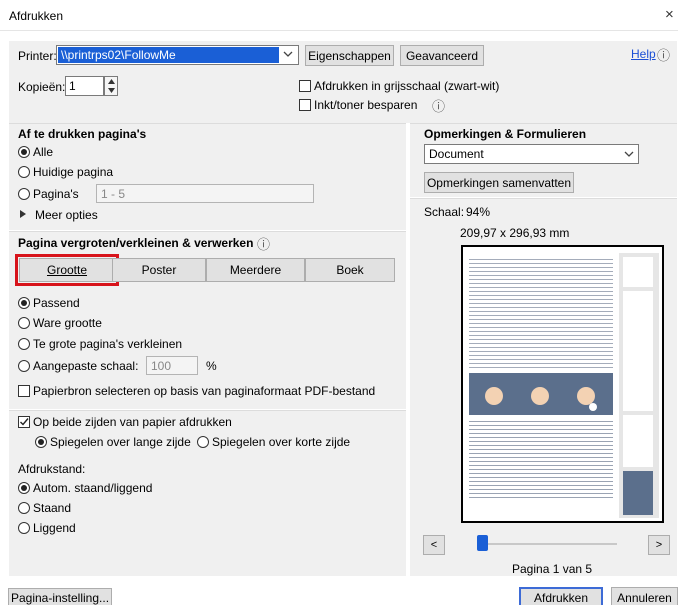  Describe the element at coordinates (41, 442) in the screenshot. I see `flip-long-radio` at that location.